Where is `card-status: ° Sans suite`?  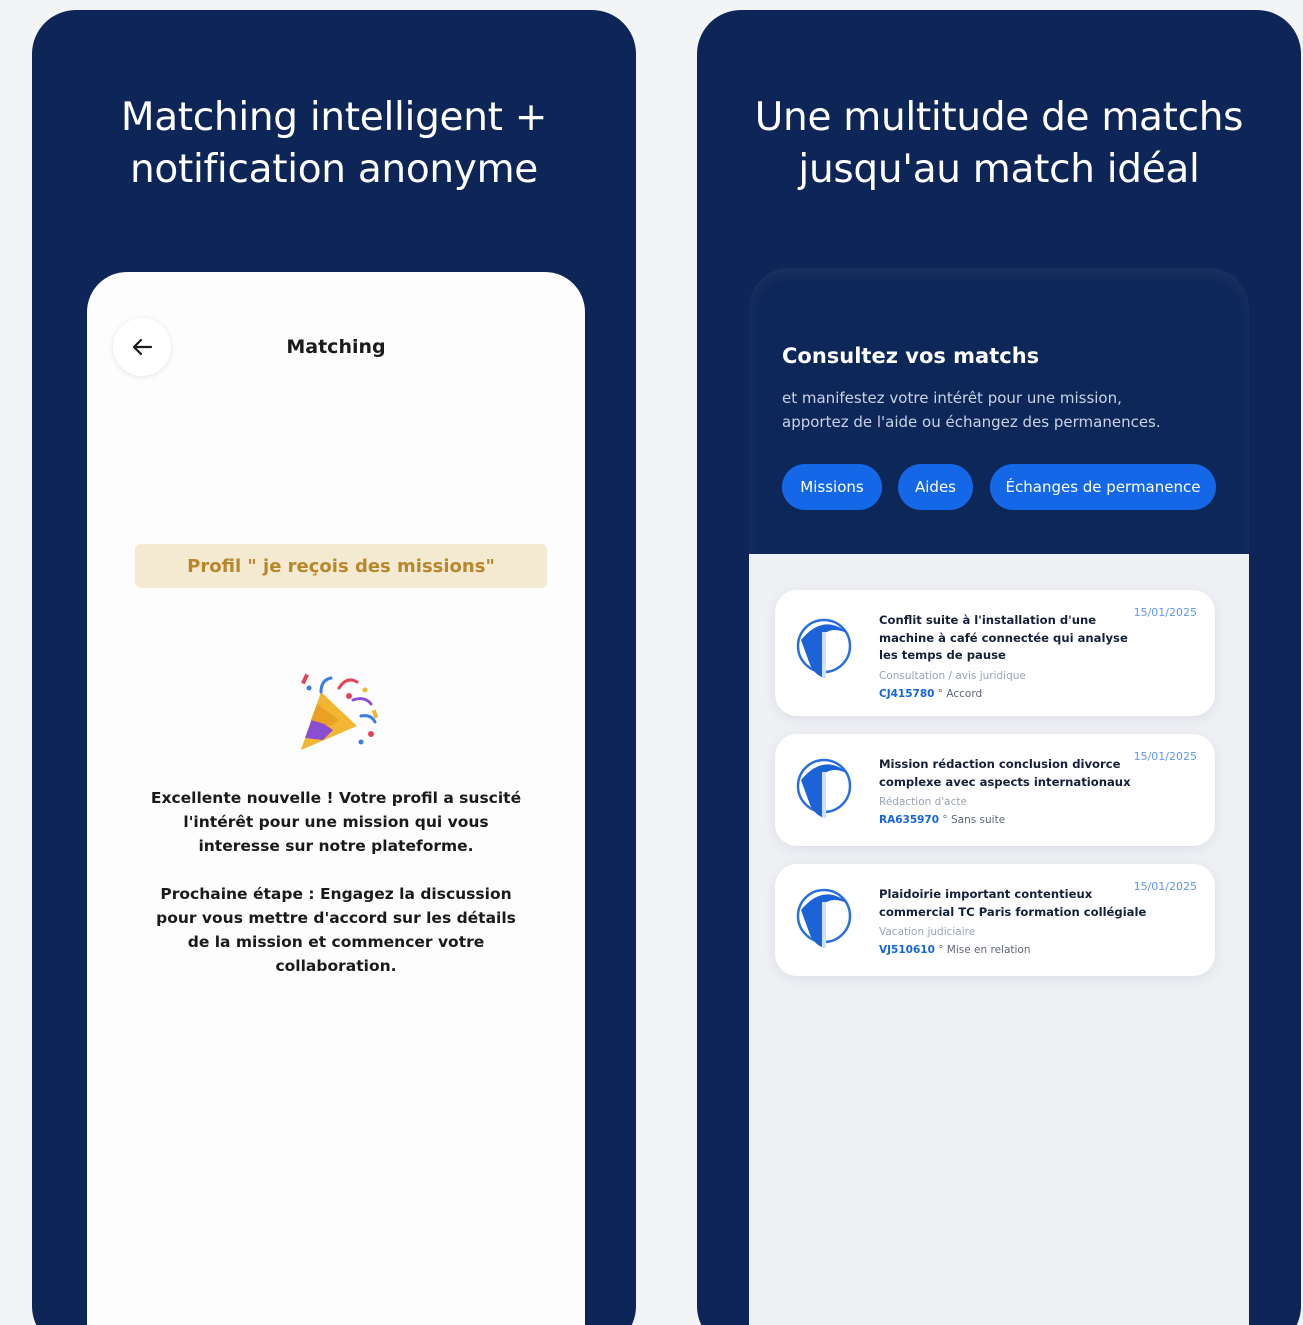
card-status: ° Sans suite is located at coordinates (974, 820).